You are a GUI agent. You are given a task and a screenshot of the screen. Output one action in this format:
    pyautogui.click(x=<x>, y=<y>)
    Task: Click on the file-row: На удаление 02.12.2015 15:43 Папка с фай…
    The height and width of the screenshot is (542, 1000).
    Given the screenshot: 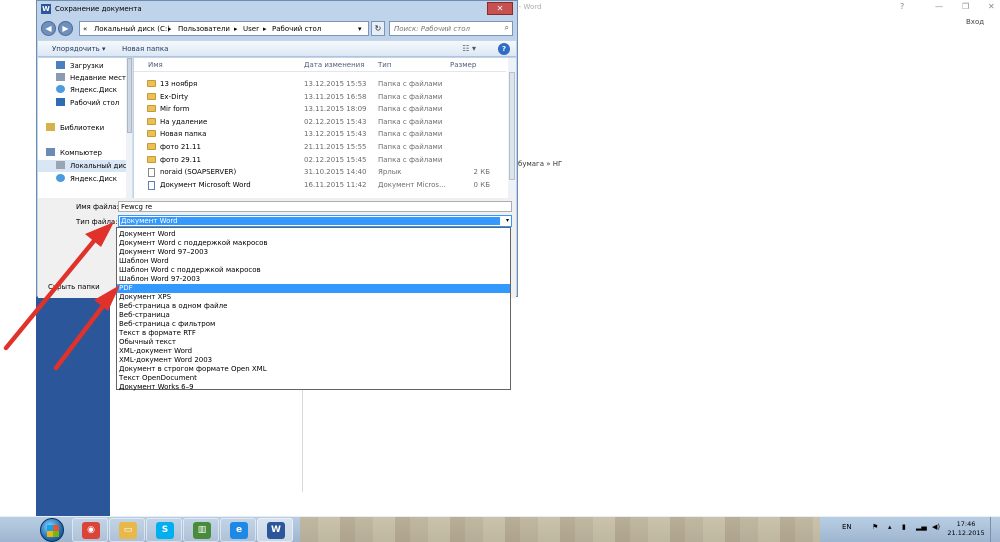 What is the action you would take?
    pyautogui.click(x=320, y=122)
    